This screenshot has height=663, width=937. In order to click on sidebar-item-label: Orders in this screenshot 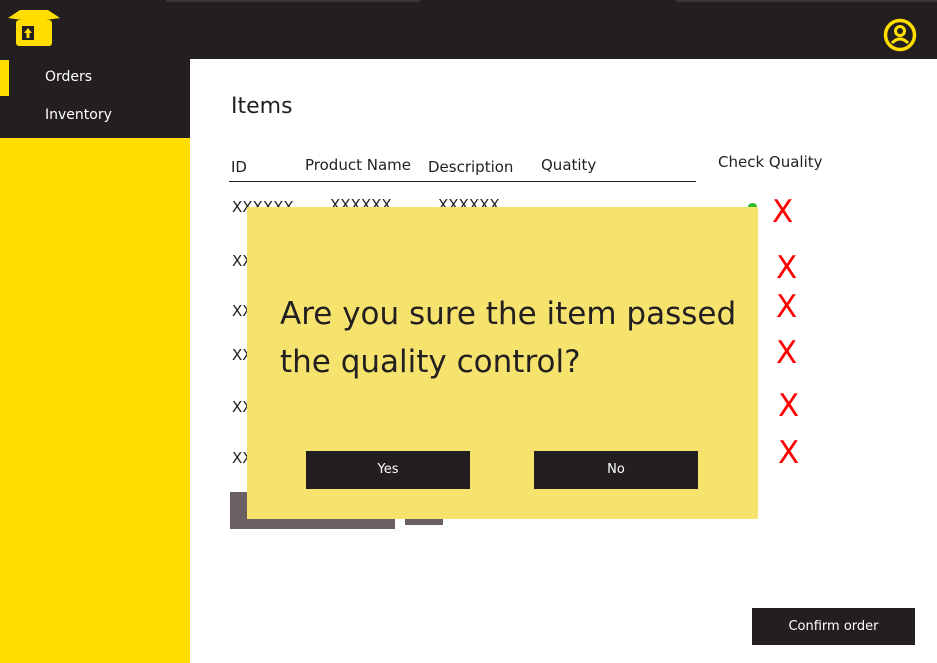, I will do `click(69, 77)`.